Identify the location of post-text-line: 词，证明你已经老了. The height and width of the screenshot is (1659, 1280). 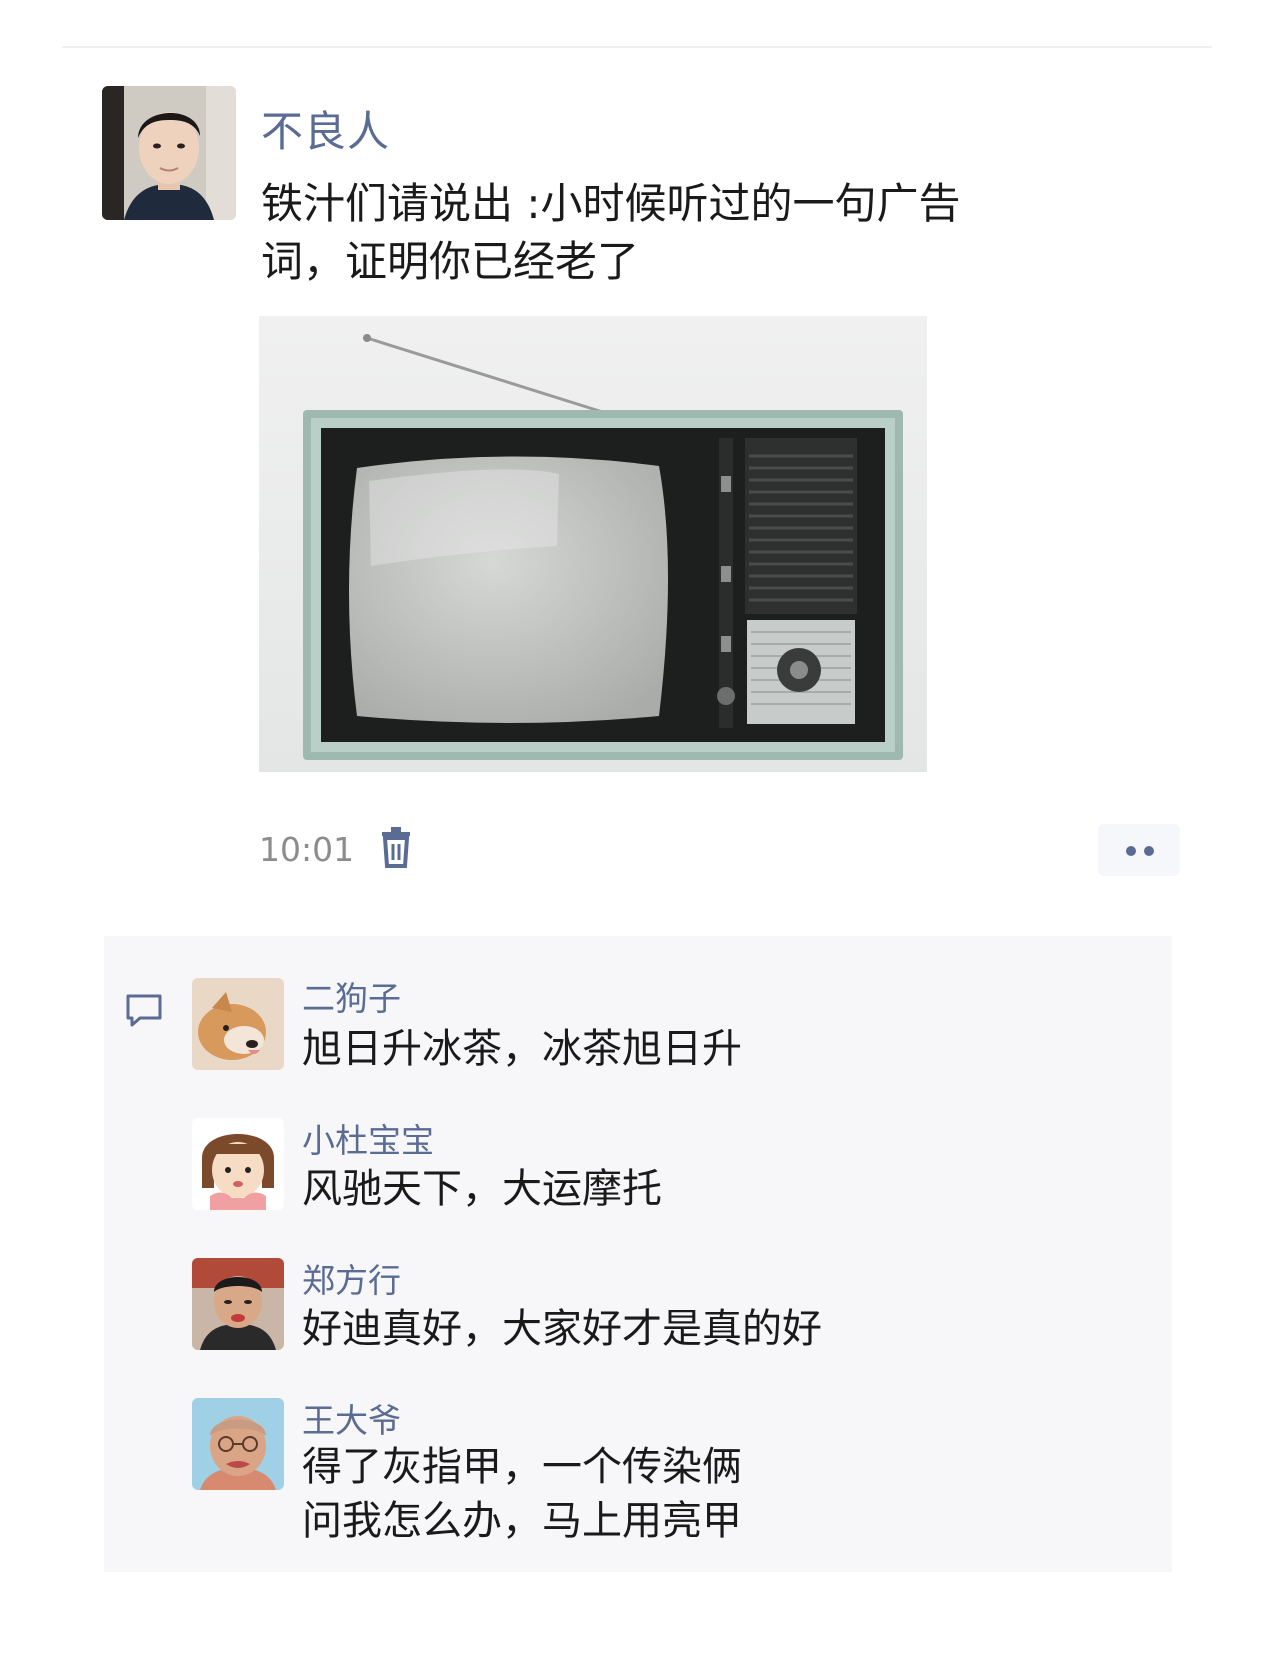
(450, 261).